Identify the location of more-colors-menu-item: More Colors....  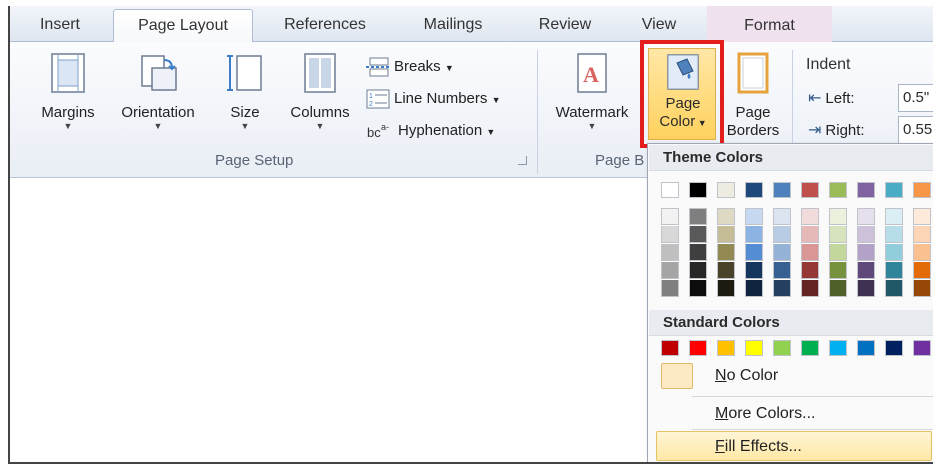
(791, 414).